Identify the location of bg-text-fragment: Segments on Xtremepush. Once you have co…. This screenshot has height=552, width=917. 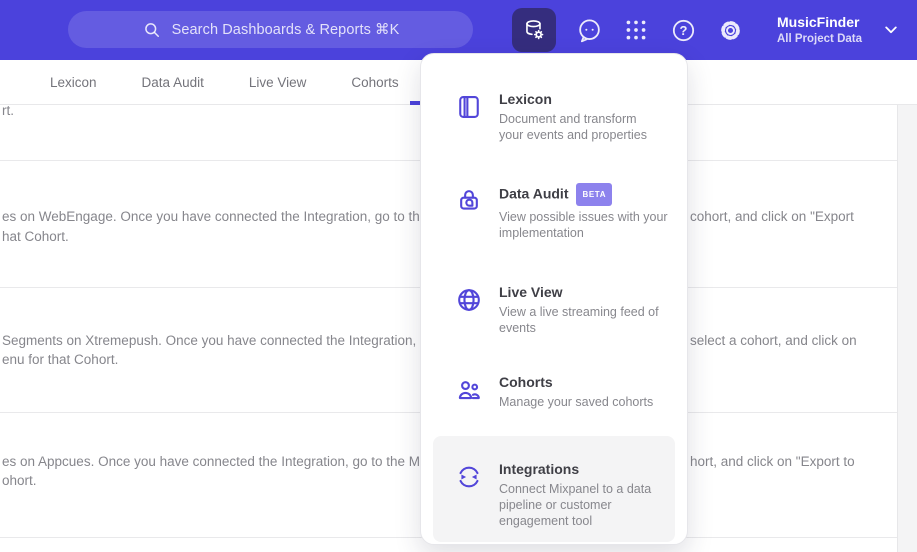
(209, 340).